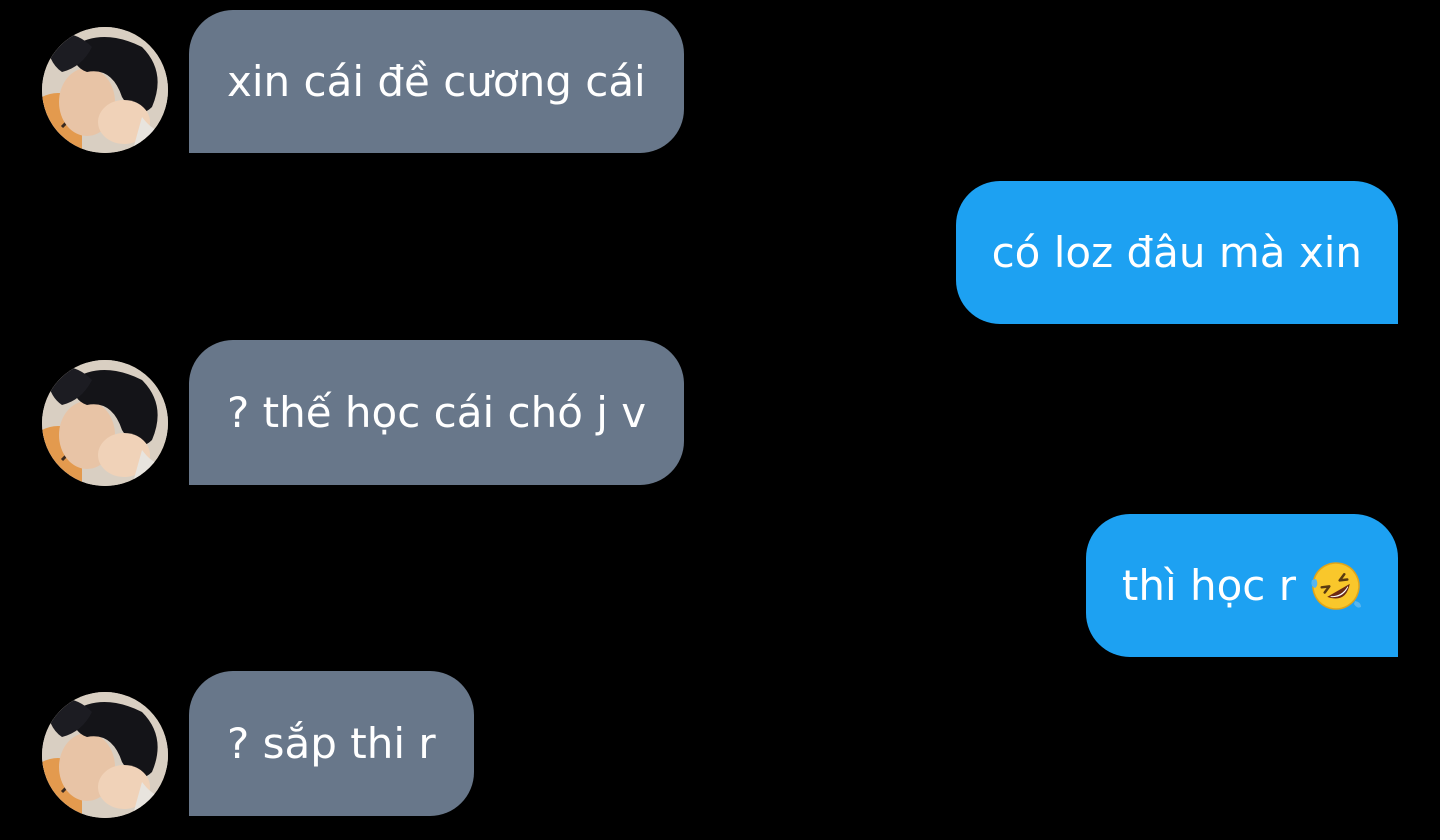  I want to click on incoming-message-bubble: ? thế học cái chó j v, so click(437, 412).